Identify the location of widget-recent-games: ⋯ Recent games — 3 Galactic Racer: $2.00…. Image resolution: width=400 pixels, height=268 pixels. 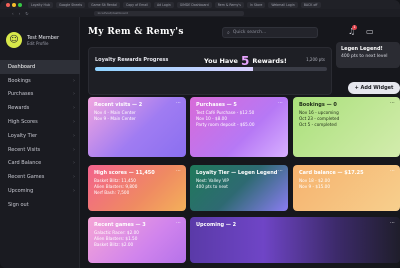
(137, 240).